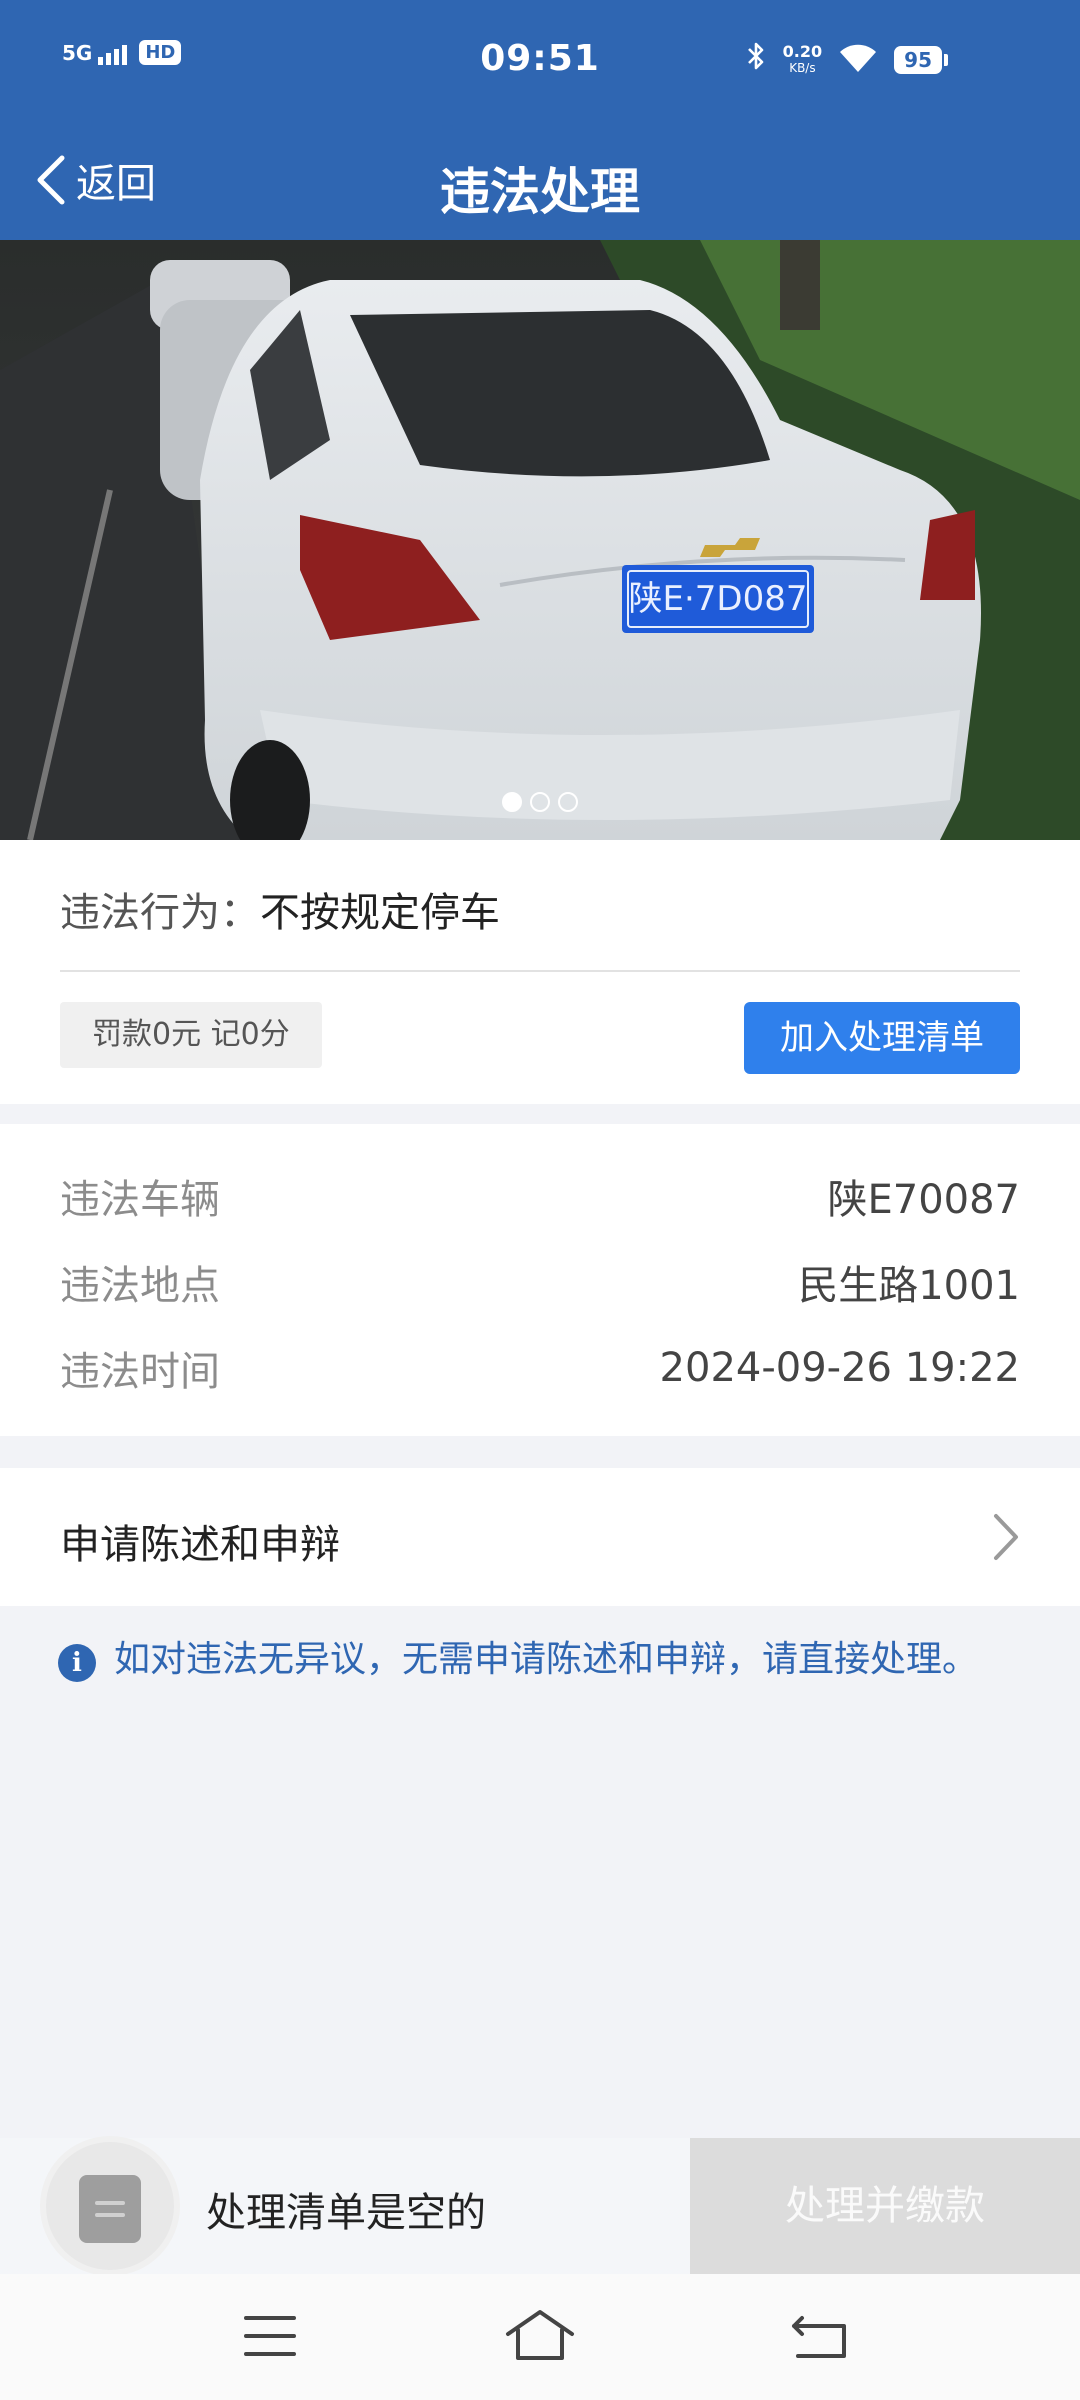 Image resolution: width=1080 pixels, height=2400 pixels. What do you see at coordinates (51, 180) in the screenshot?
I see `back-chevron-icon` at bounding box center [51, 180].